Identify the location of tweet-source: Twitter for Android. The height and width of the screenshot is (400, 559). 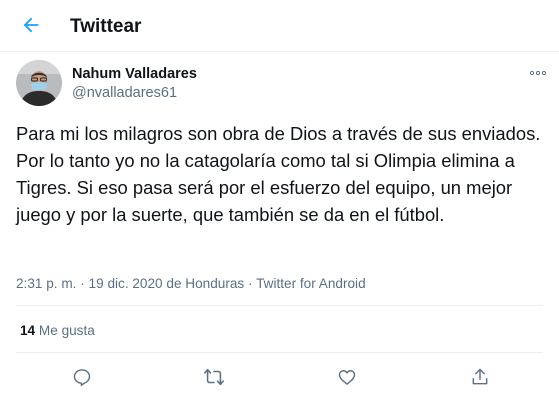
(311, 283).